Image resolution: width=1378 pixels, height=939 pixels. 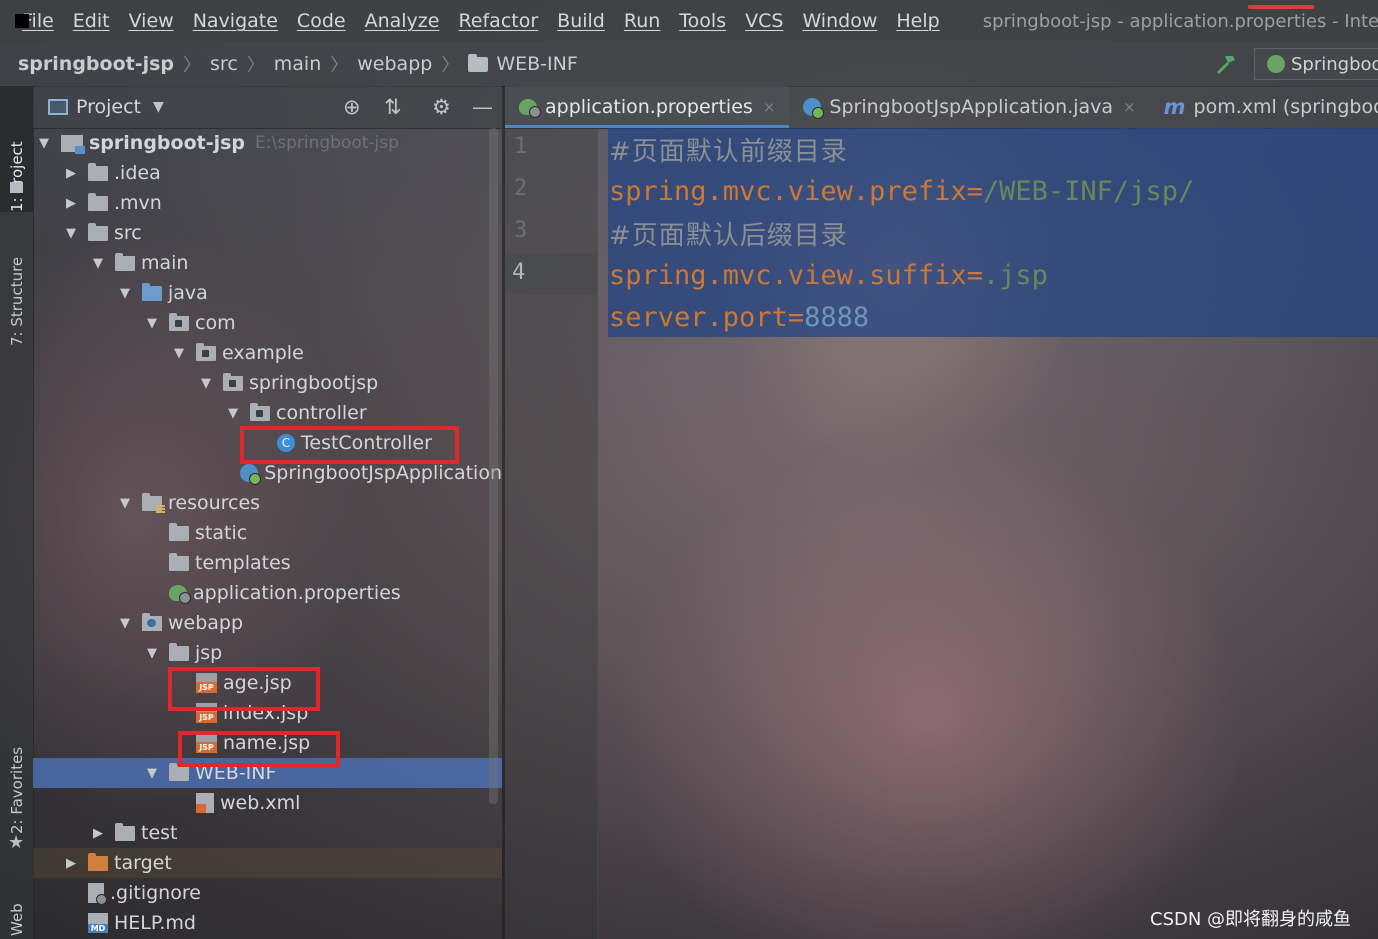 I want to click on tree-item-springboot-jsp: ▼ springboot-jsp E:\springboot-jsp, so click(x=267, y=143).